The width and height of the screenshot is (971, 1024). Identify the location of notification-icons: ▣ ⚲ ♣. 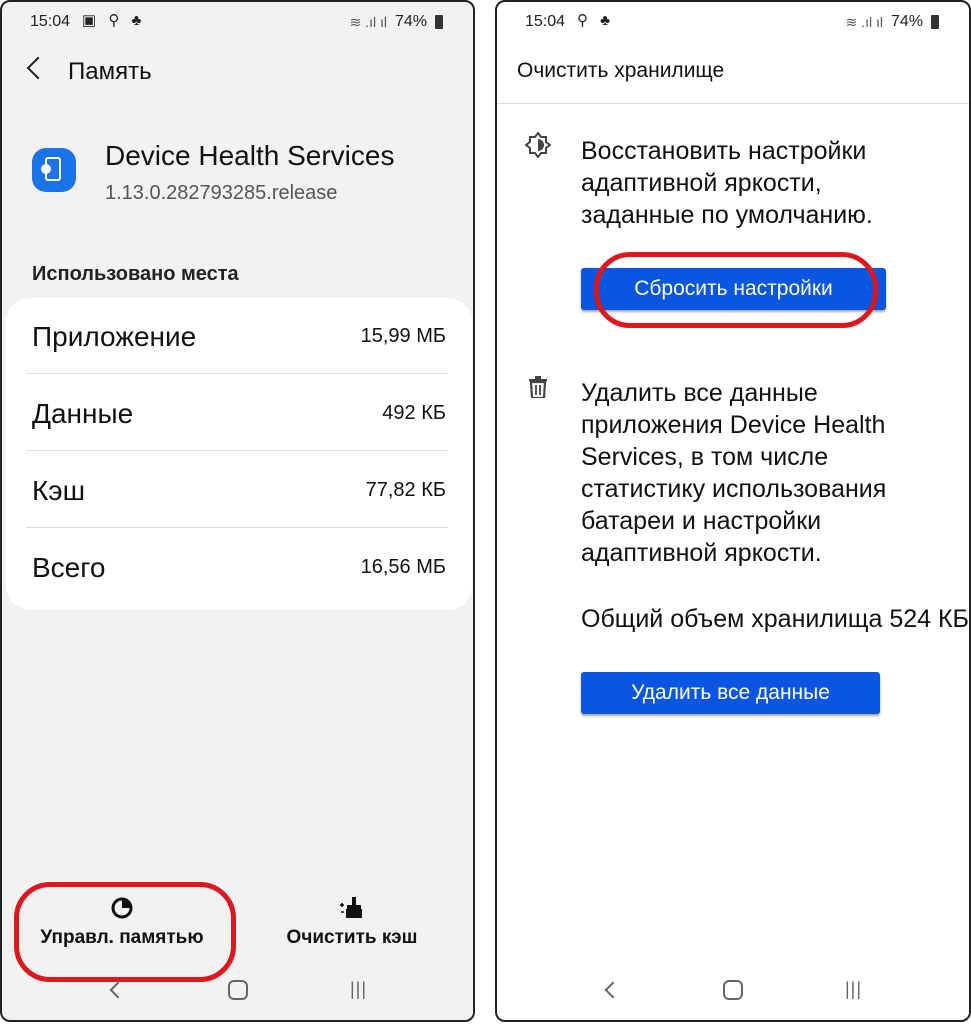
(114, 20).